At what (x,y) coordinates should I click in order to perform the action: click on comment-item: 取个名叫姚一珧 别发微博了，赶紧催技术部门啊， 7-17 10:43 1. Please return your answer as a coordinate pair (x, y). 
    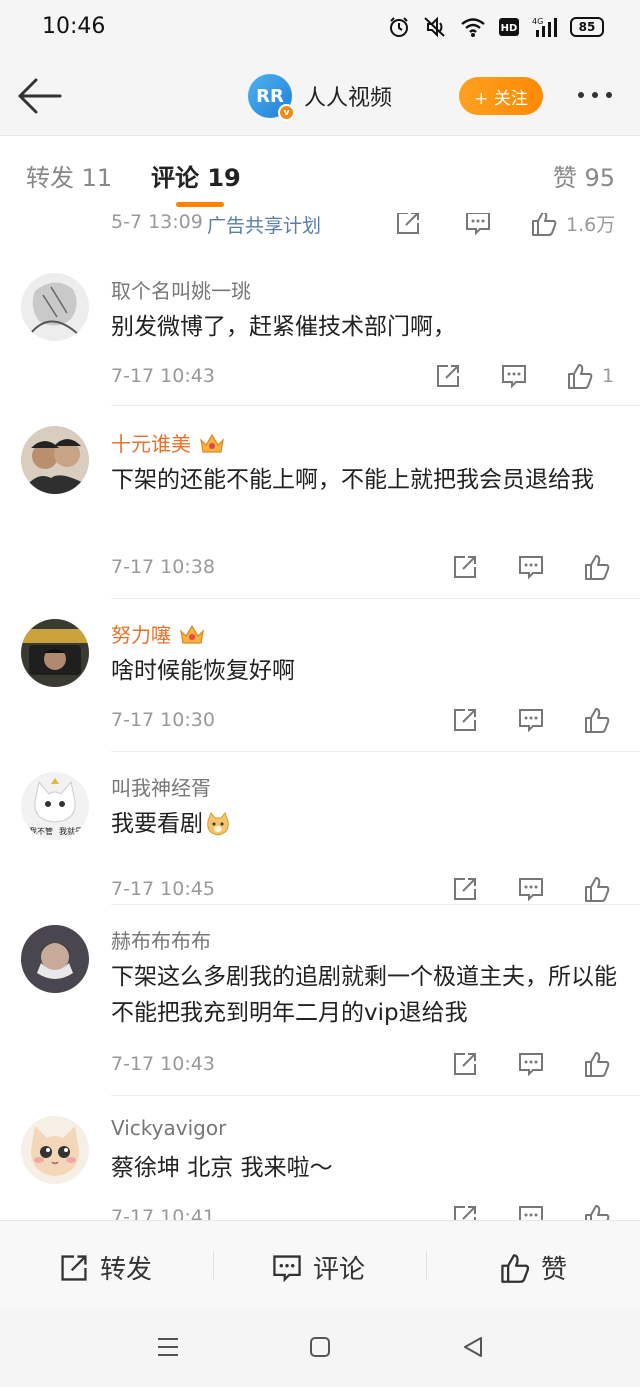
    Looking at the image, I should click on (320, 329).